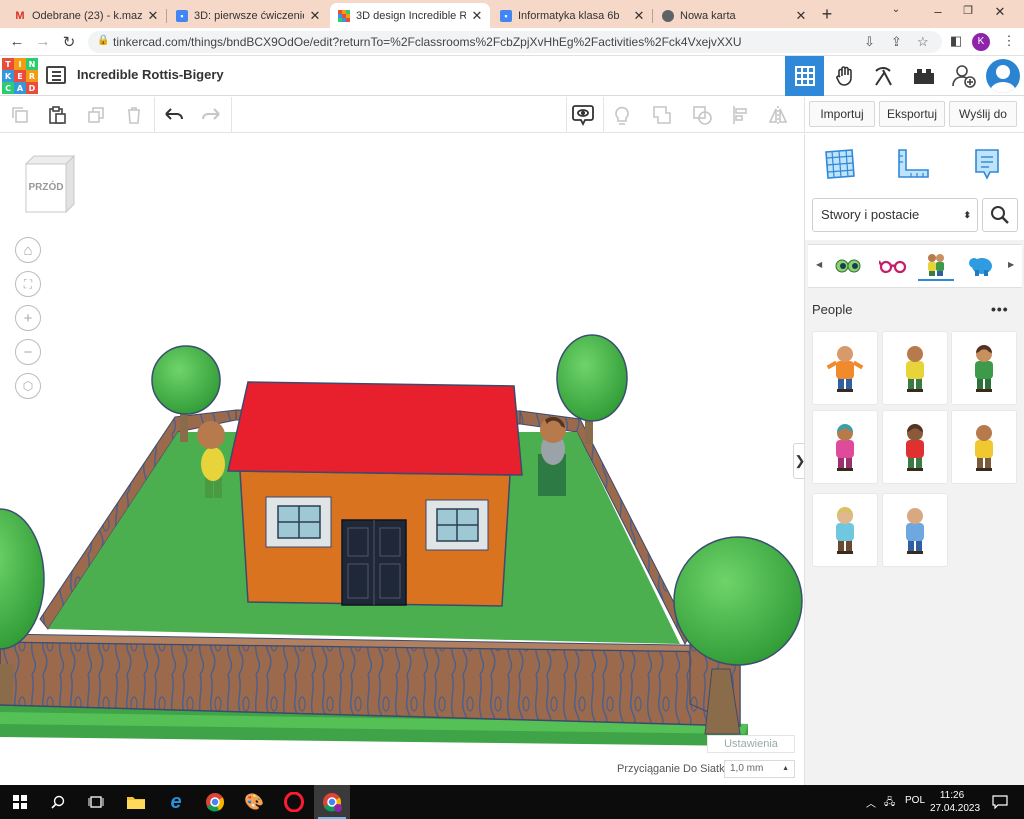 The width and height of the screenshot is (1024, 819). Describe the element at coordinates (968, 10) in the screenshot. I see `restore-button: ❐` at that location.